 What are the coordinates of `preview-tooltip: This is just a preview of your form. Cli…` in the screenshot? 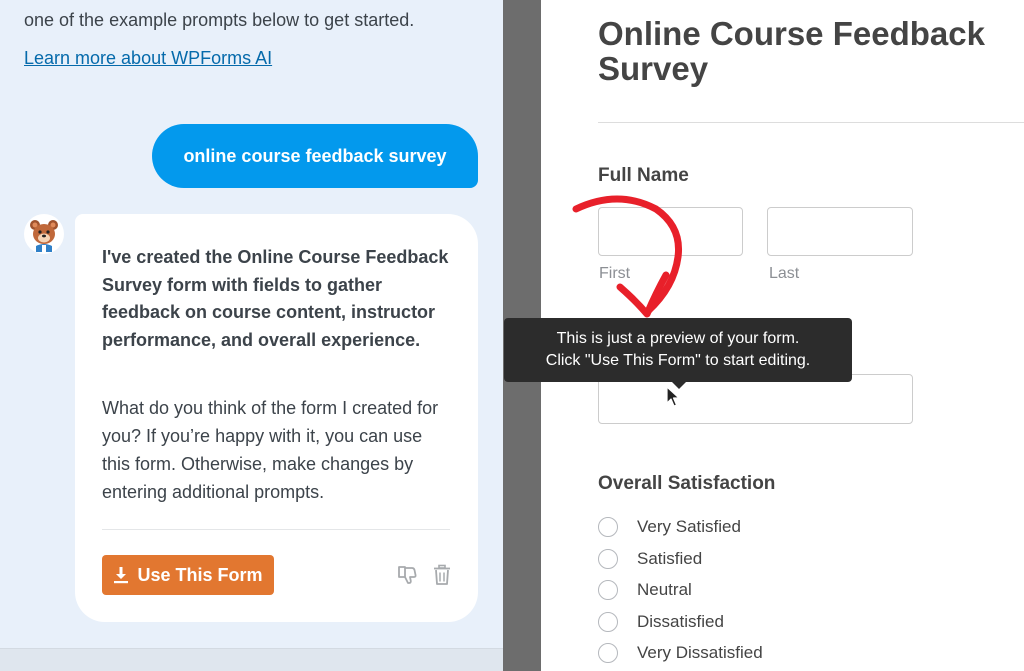 It's located at (678, 350).